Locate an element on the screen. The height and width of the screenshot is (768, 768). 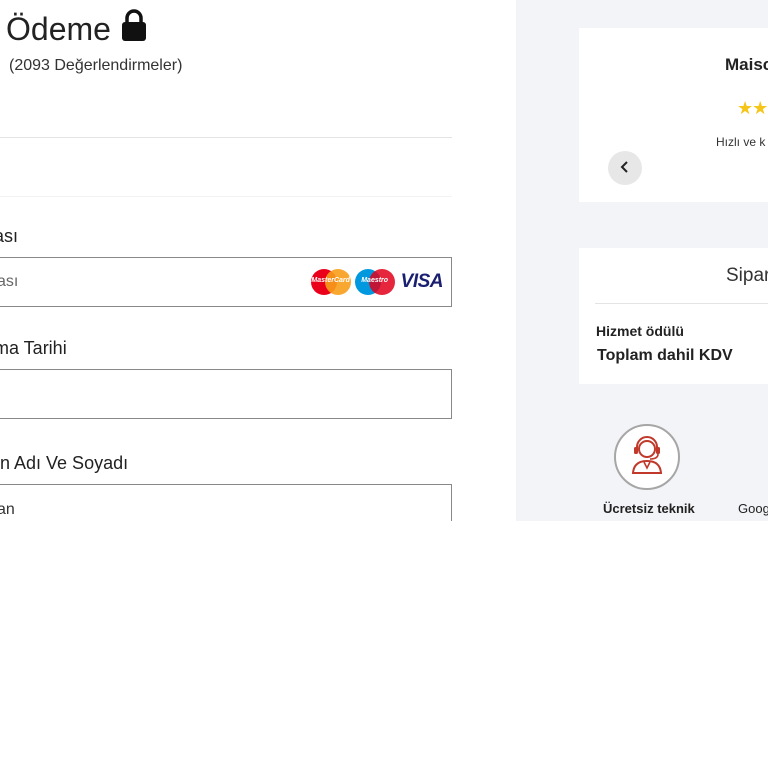
card-logos: MasterCard Maestro VISA is located at coordinates (377, 282).